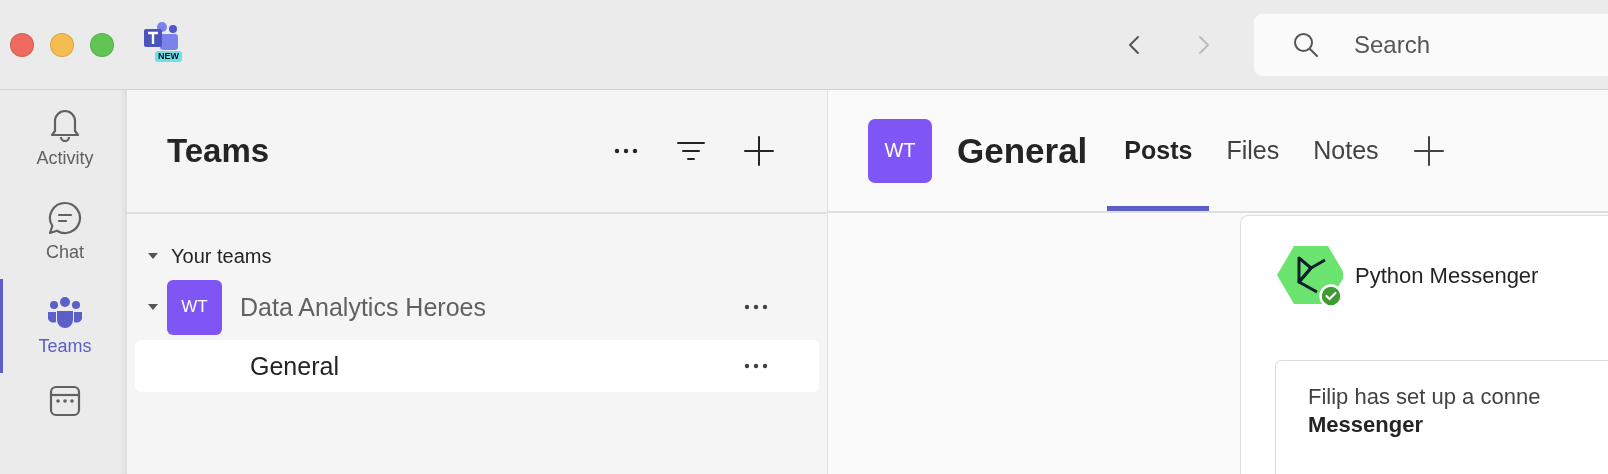 This screenshot has height=474, width=1608. What do you see at coordinates (218, 151) in the screenshot?
I see `panel-title: Teams` at bounding box center [218, 151].